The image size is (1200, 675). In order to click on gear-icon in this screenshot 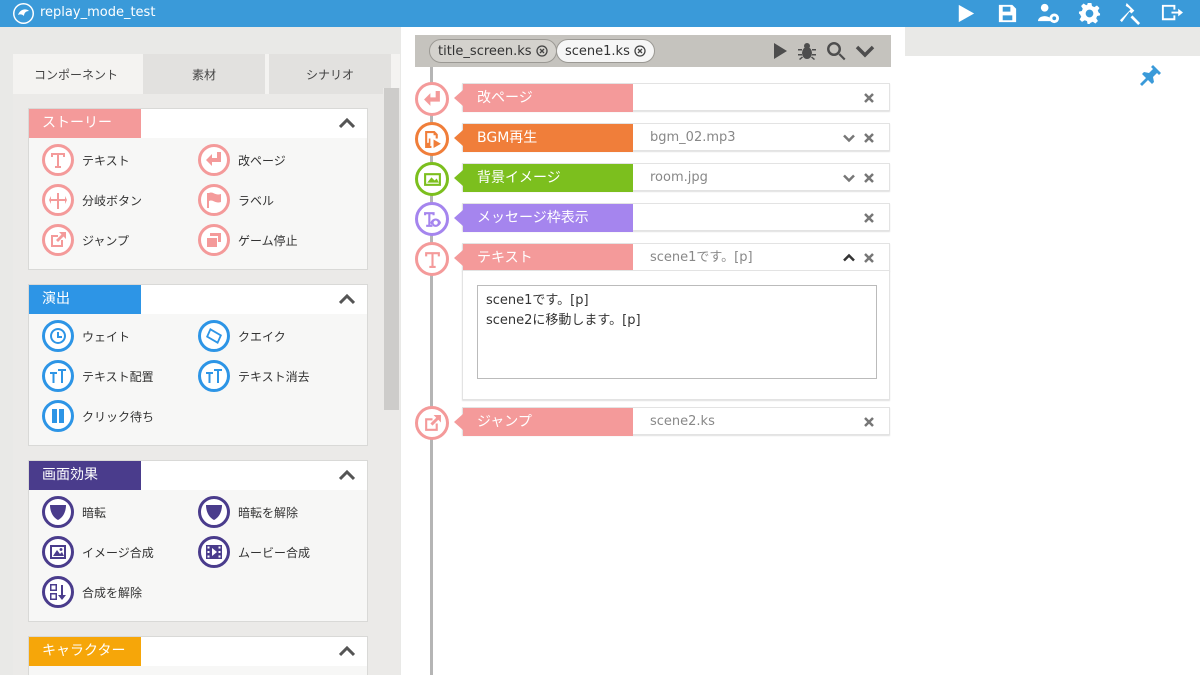, I will do `click(1089, 13)`.